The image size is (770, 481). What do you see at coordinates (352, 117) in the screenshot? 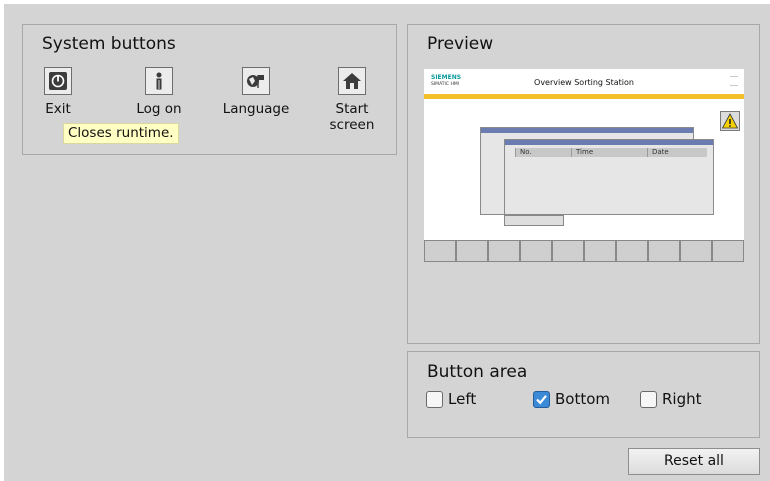
I see `start-screen-label: Start screen` at bounding box center [352, 117].